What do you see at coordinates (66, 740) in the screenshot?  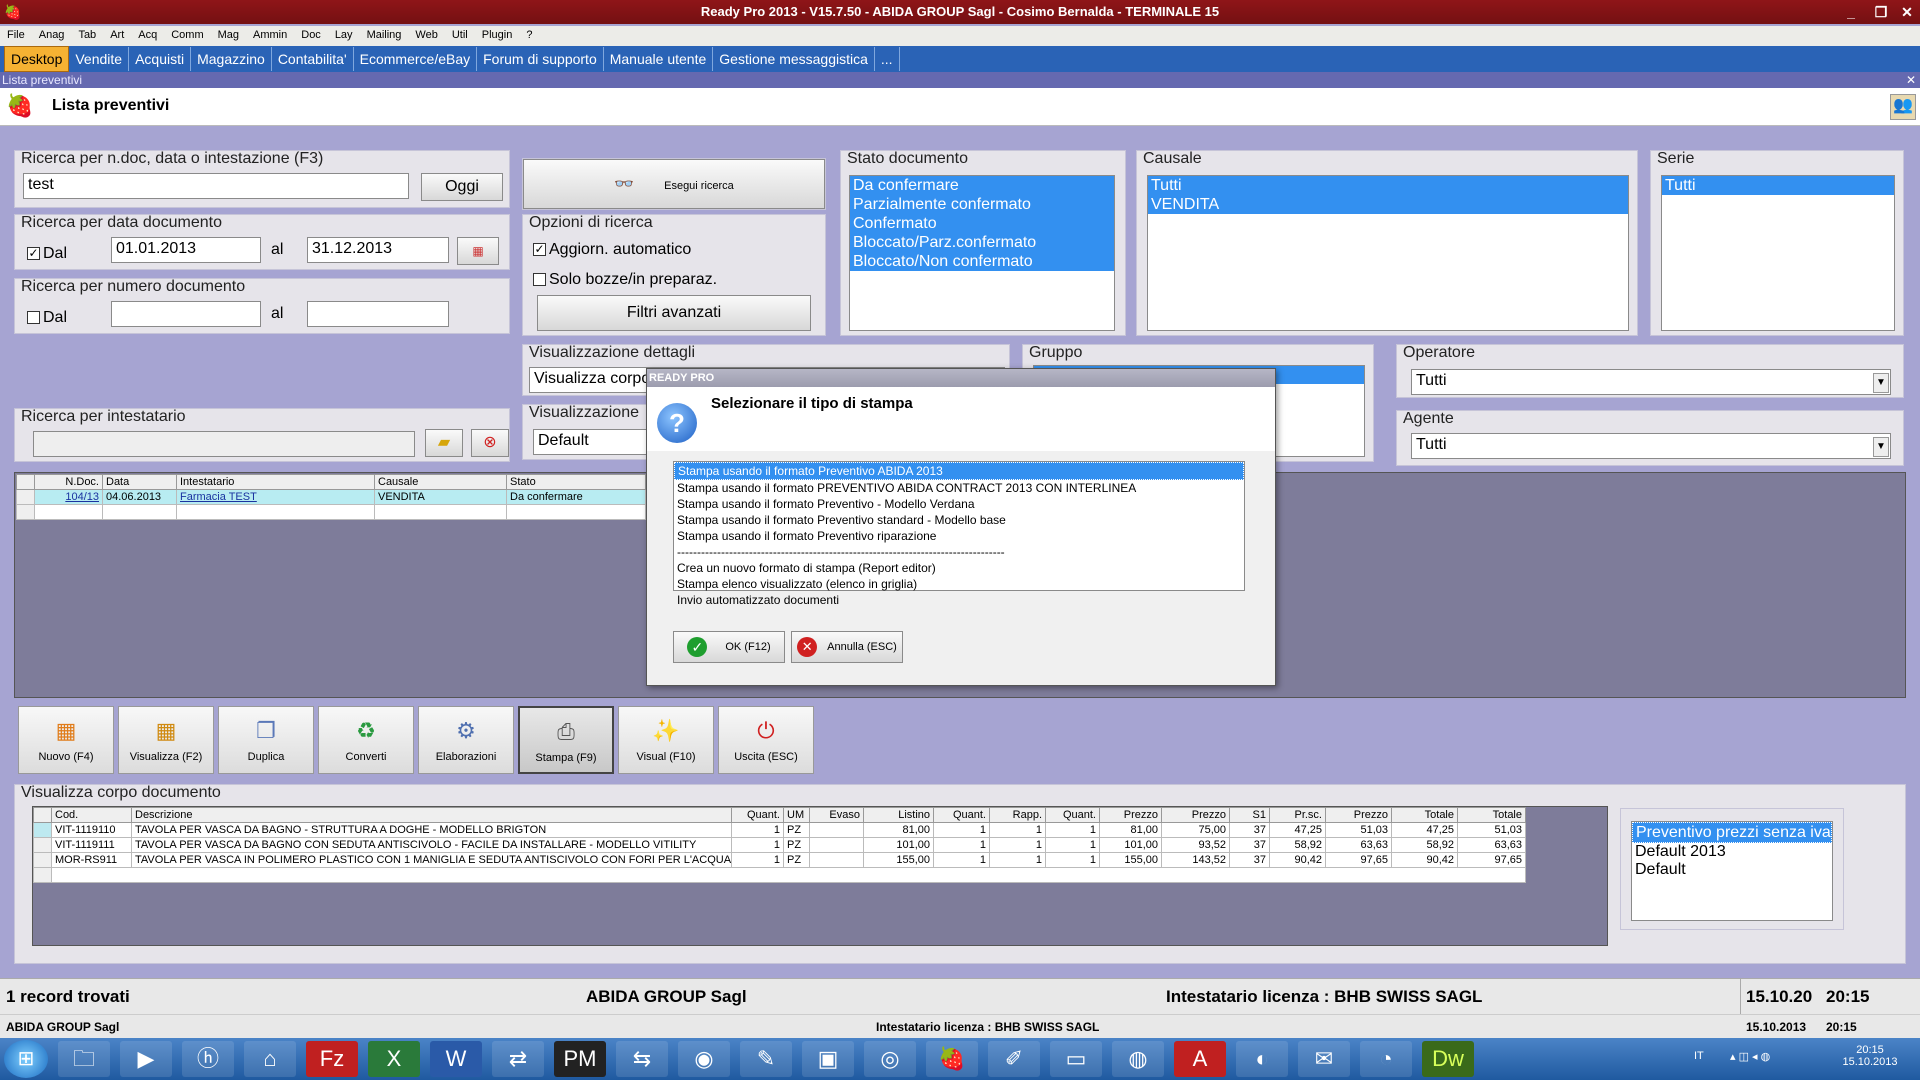 I see `new-button: ▦ Nuovo (F4)` at bounding box center [66, 740].